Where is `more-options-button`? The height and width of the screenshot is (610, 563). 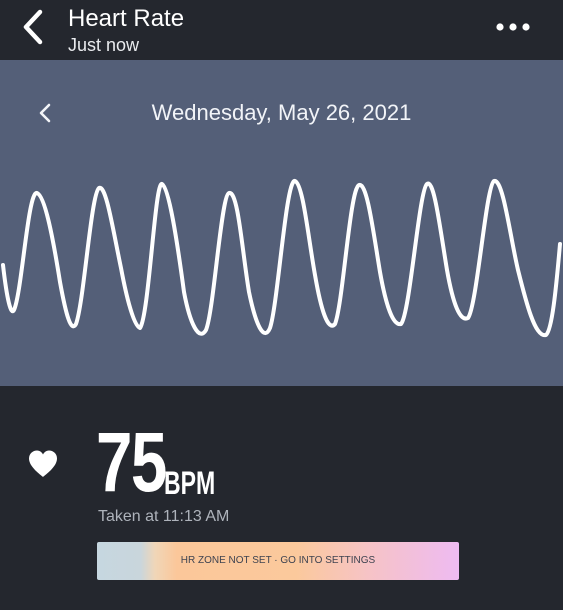 more-options-button is located at coordinates (513, 27).